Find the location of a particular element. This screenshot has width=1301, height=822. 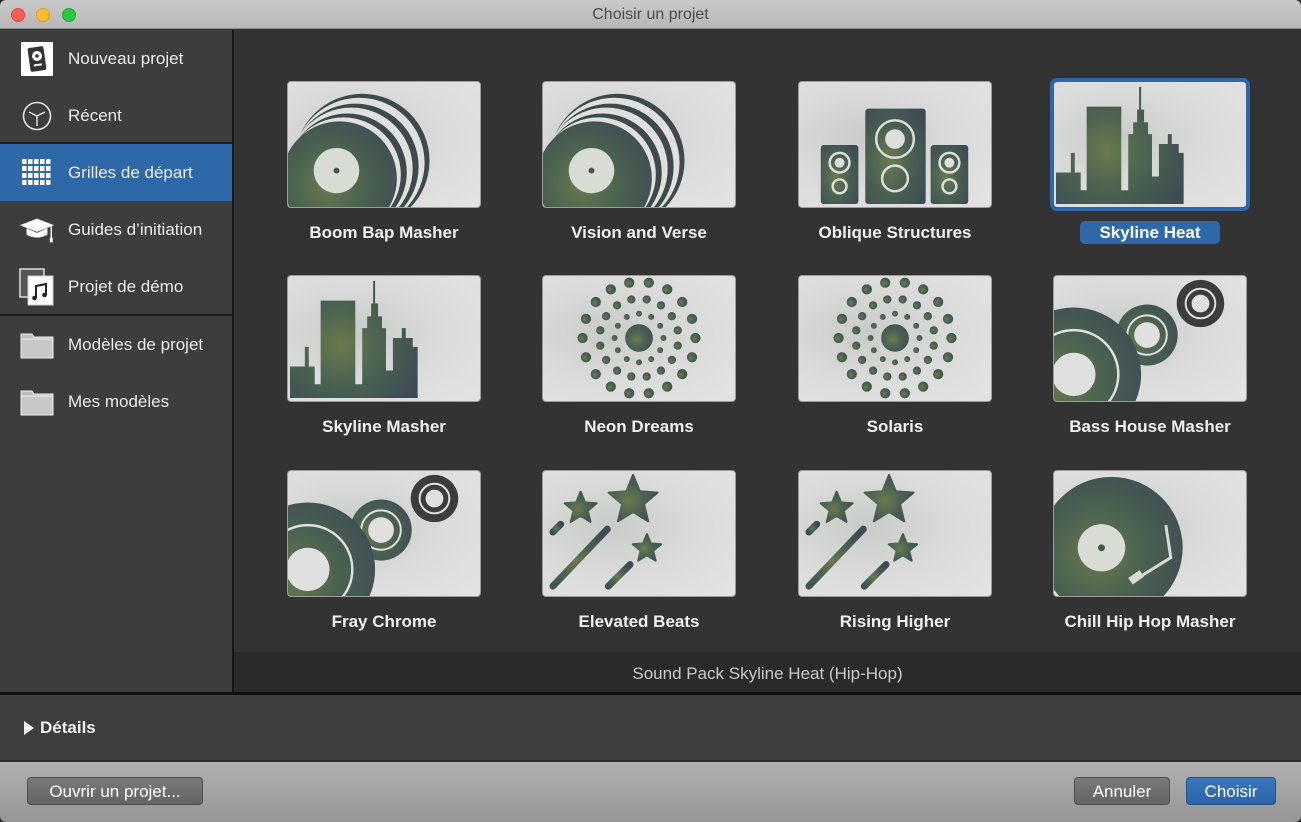

template-tile: Bass House Masher is located at coordinates (1128, 330).